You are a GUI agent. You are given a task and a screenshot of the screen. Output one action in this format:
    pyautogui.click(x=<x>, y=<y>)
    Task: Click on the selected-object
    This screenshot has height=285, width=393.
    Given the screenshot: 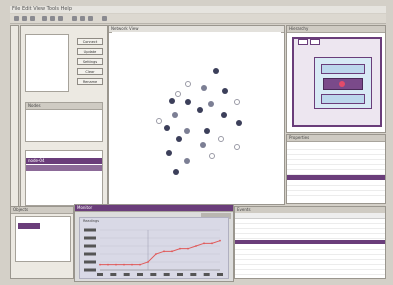 What is the action you would take?
    pyautogui.click(x=29, y=226)
    